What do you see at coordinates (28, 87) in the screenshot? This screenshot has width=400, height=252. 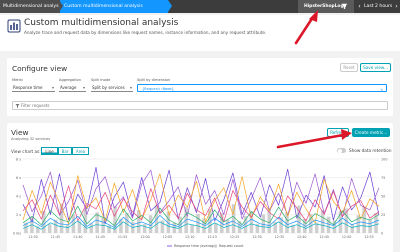 I see `metric-value: Response time` at bounding box center [28, 87].